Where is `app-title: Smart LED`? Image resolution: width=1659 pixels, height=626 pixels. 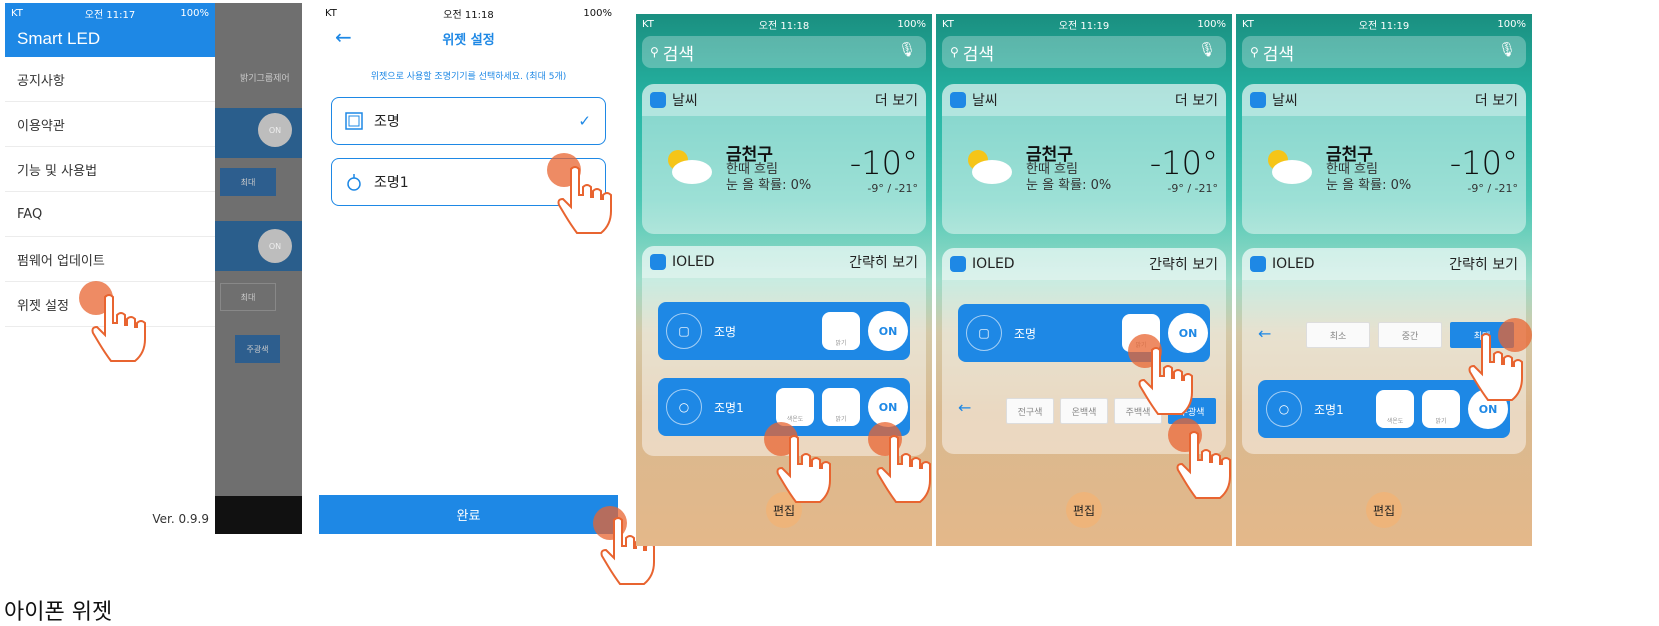
app-title: Smart LED is located at coordinates (59, 38).